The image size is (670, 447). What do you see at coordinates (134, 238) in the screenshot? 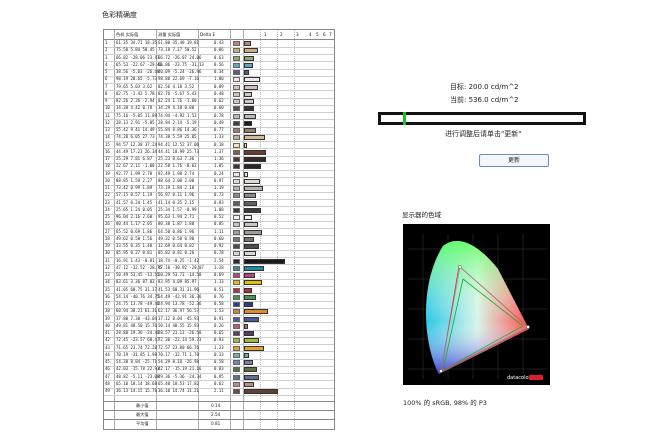
I see `row-ref: 49.62 0.58 1.56` at bounding box center [134, 238].